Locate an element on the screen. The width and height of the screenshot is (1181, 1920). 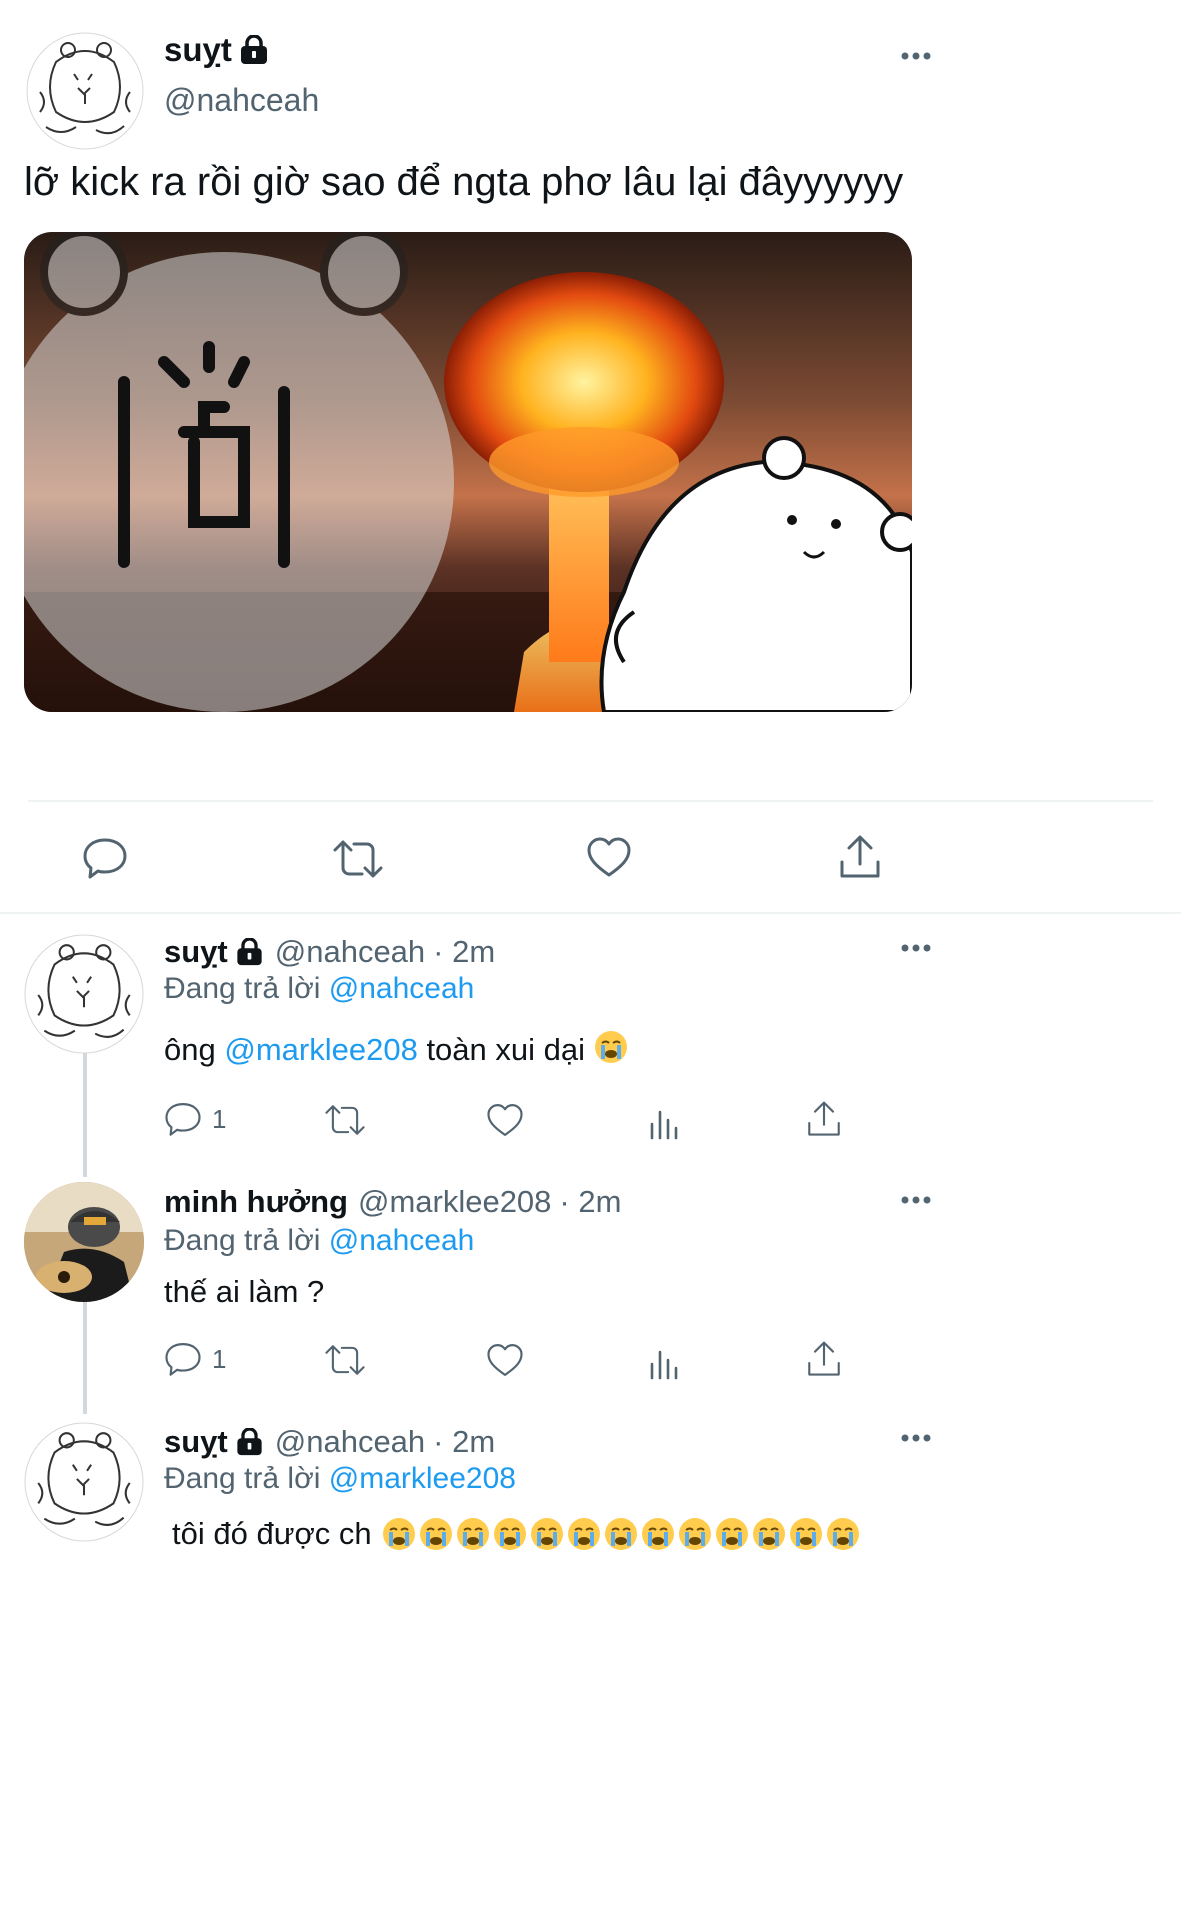
reply-text: ông is located at coordinates (190, 1049).